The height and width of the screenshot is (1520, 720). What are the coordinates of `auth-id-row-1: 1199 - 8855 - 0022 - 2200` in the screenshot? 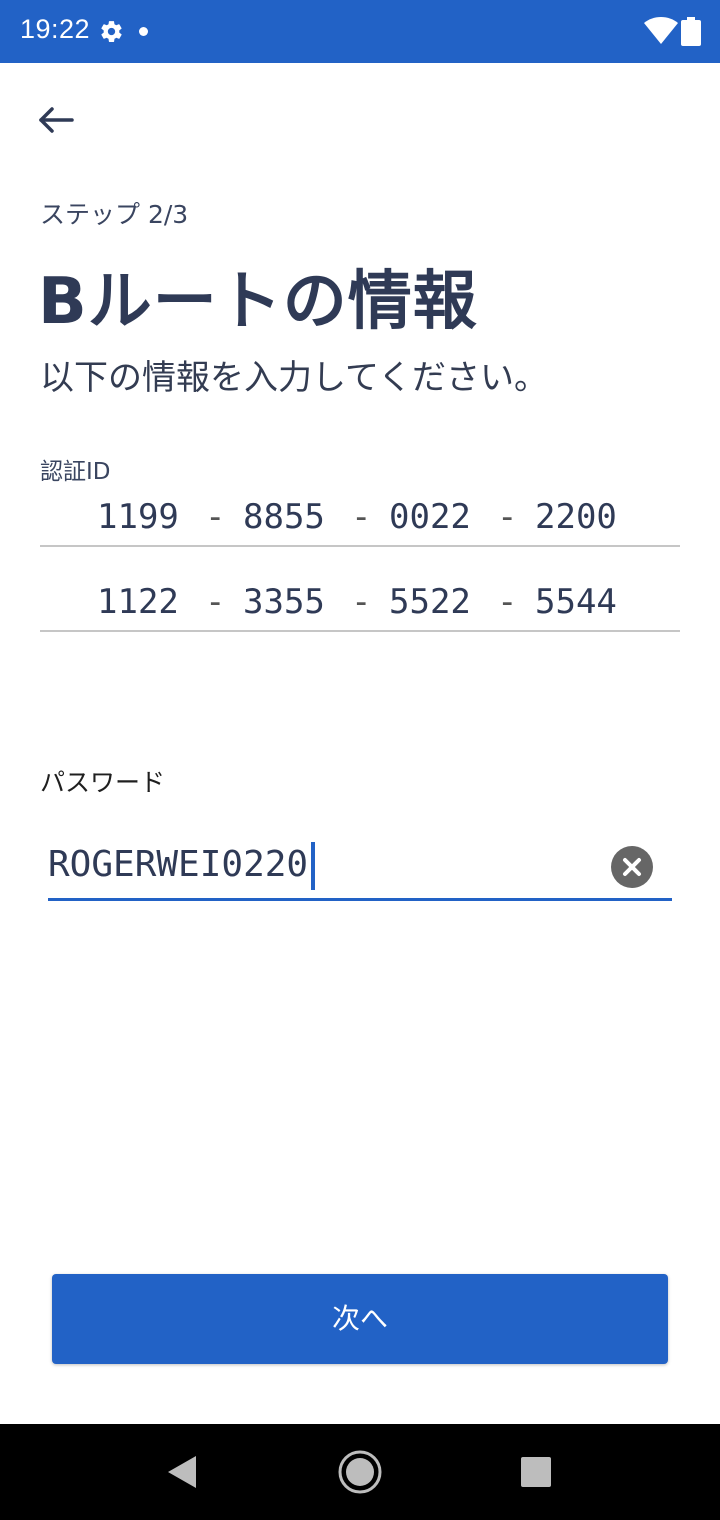 It's located at (360, 522).